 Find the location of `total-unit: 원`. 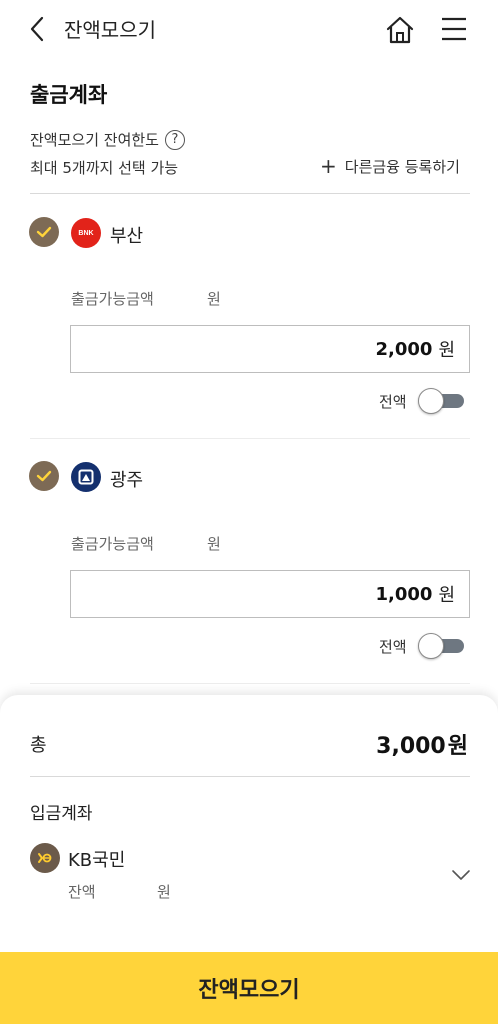

total-unit: 원 is located at coordinates (457, 746).